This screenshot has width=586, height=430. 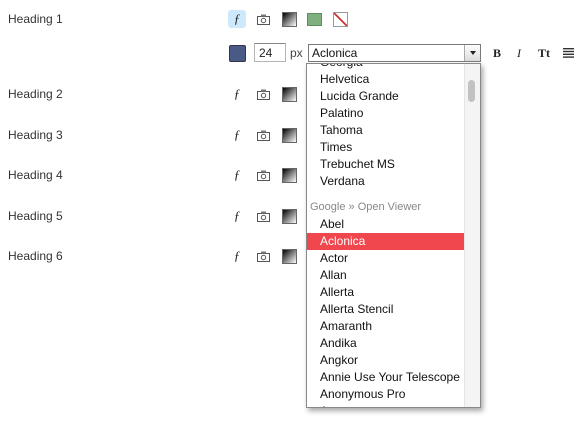 I want to click on dropdown-option: Allerta Stencil, so click(x=386, y=309).